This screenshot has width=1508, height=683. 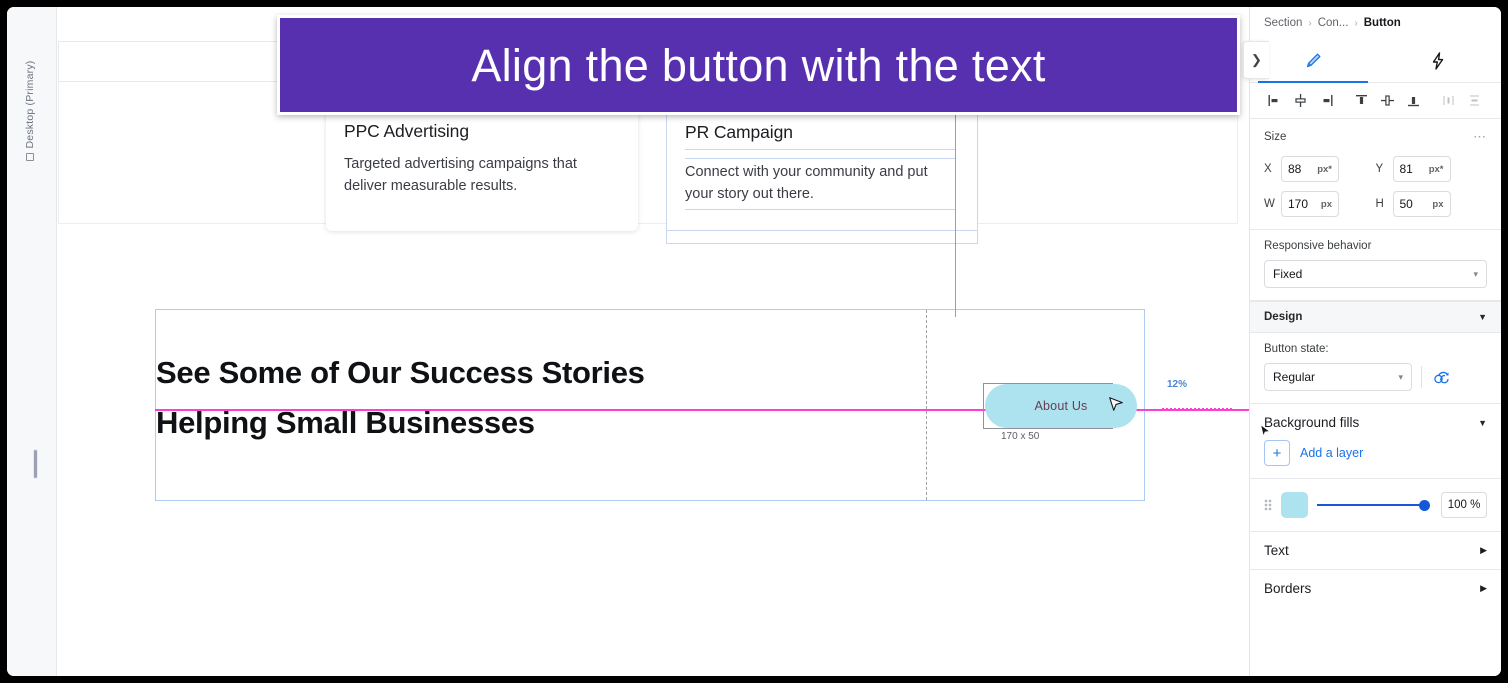 What do you see at coordinates (1379, 169) in the screenshot?
I see `field-y-label: Y` at bounding box center [1379, 169].